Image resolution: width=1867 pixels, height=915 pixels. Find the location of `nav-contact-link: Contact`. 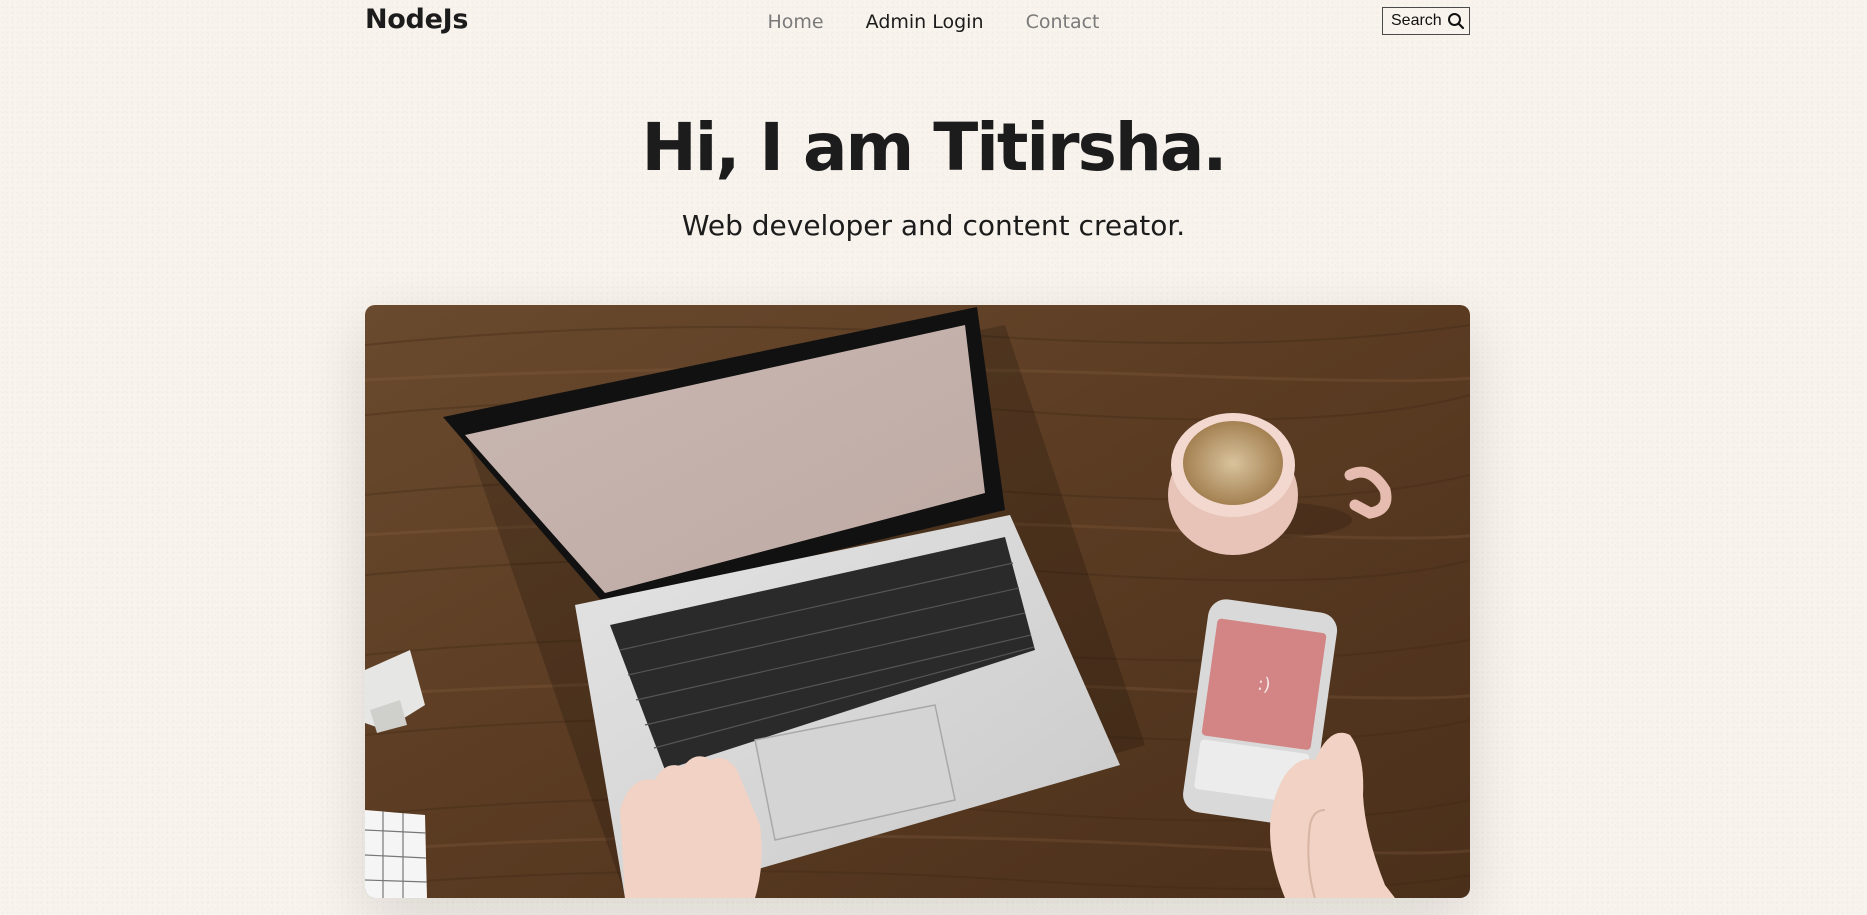

nav-contact-link: Contact is located at coordinates (1063, 22).